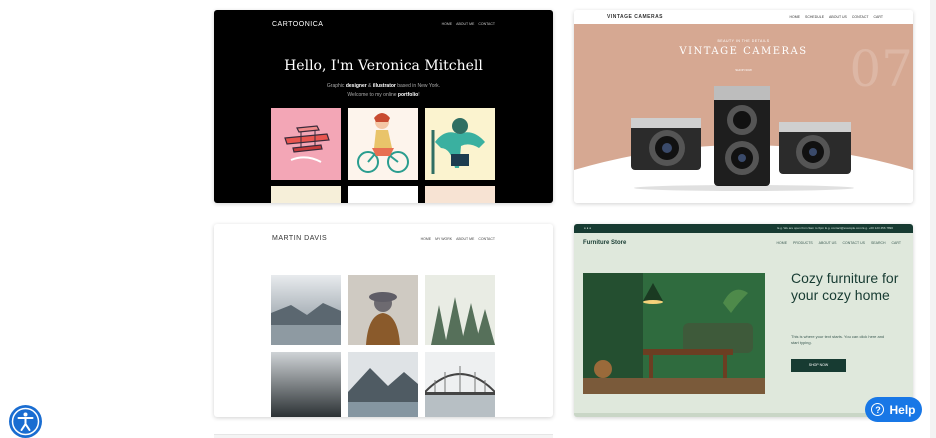  I want to click on help-label: Help, so click(902, 409).